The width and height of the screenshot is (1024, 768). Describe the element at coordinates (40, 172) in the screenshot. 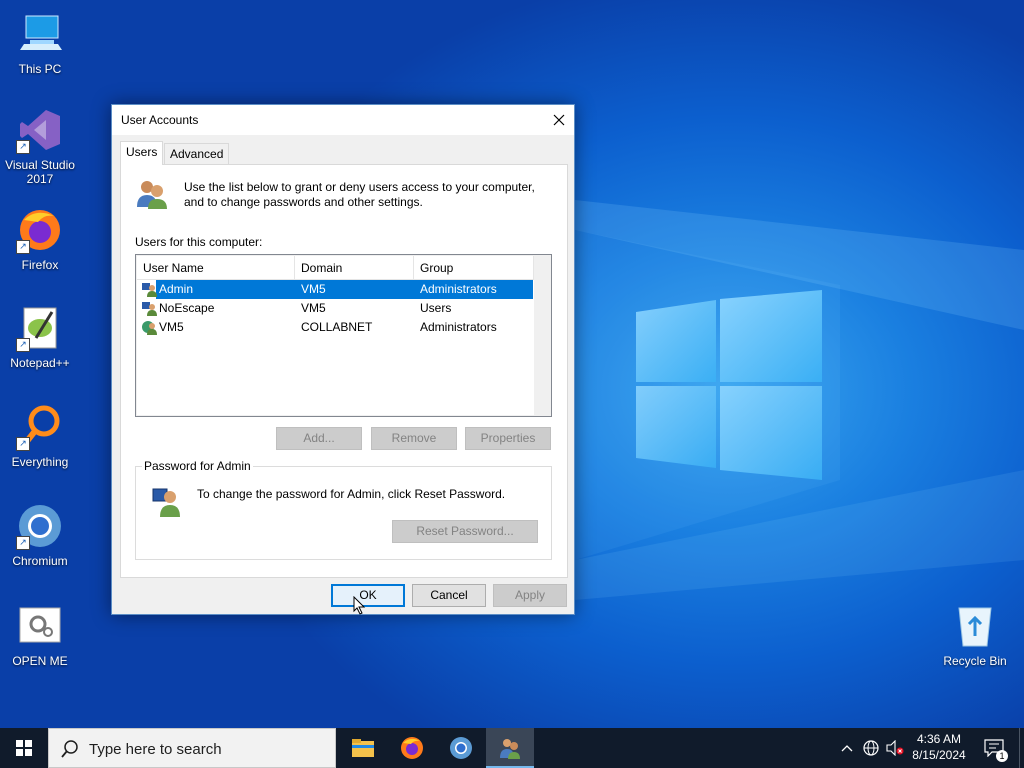

I see `desktop-icon-label: Visual Studio 2017` at that location.